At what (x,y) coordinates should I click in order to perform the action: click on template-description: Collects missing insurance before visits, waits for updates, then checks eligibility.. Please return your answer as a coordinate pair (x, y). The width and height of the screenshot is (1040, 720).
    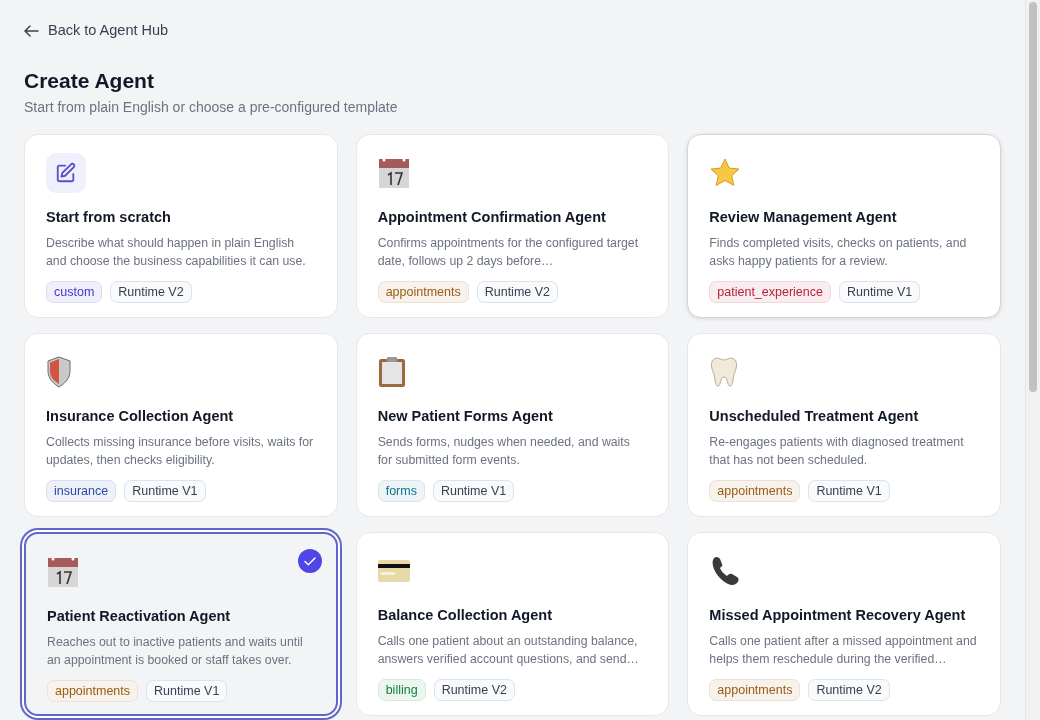
    Looking at the image, I should click on (180, 451).